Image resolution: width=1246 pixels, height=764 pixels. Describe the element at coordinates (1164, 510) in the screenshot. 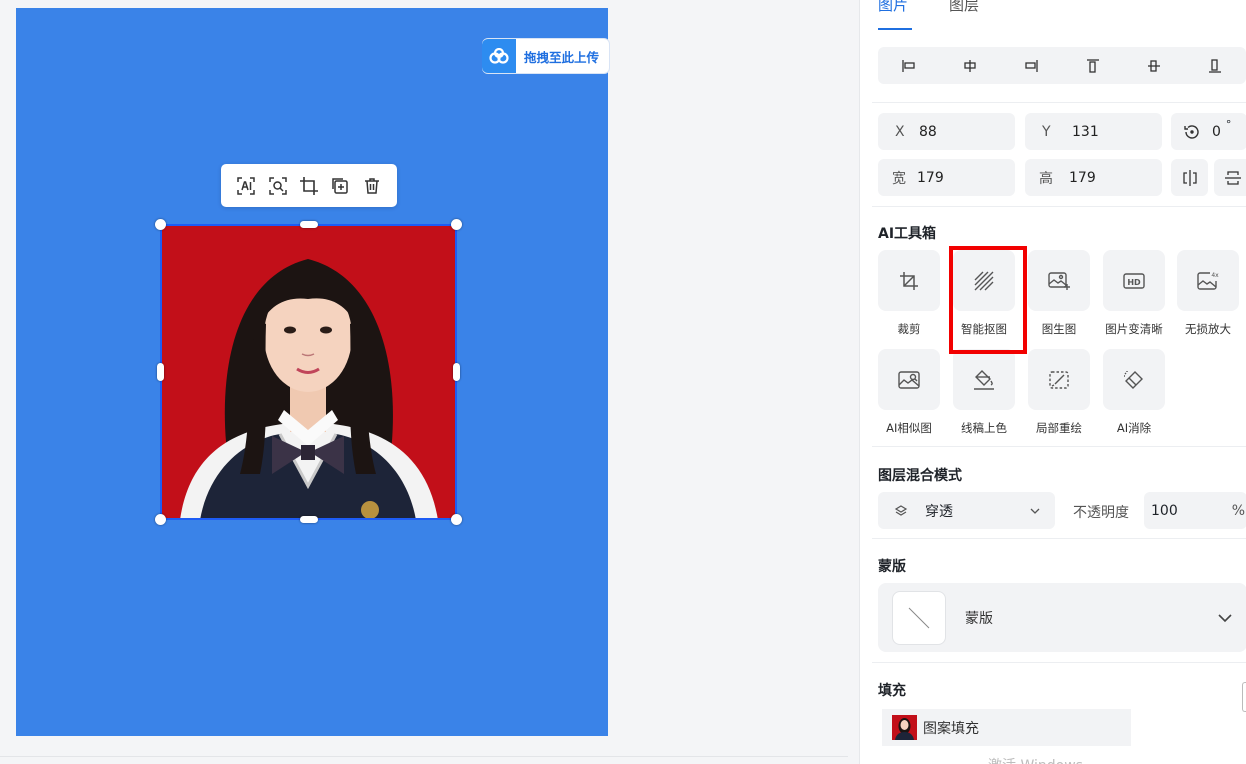

I see `opacity-value: 100` at that location.